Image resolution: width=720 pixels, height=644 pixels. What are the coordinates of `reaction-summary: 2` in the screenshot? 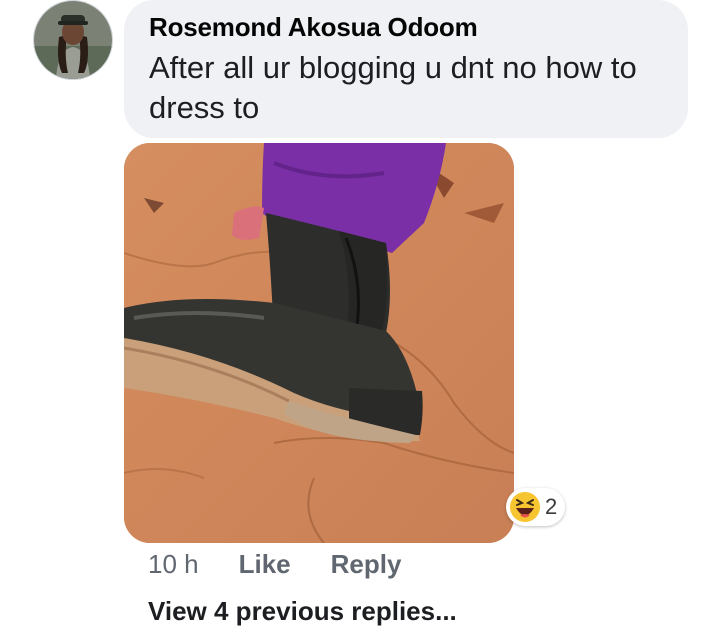 It's located at (536, 507).